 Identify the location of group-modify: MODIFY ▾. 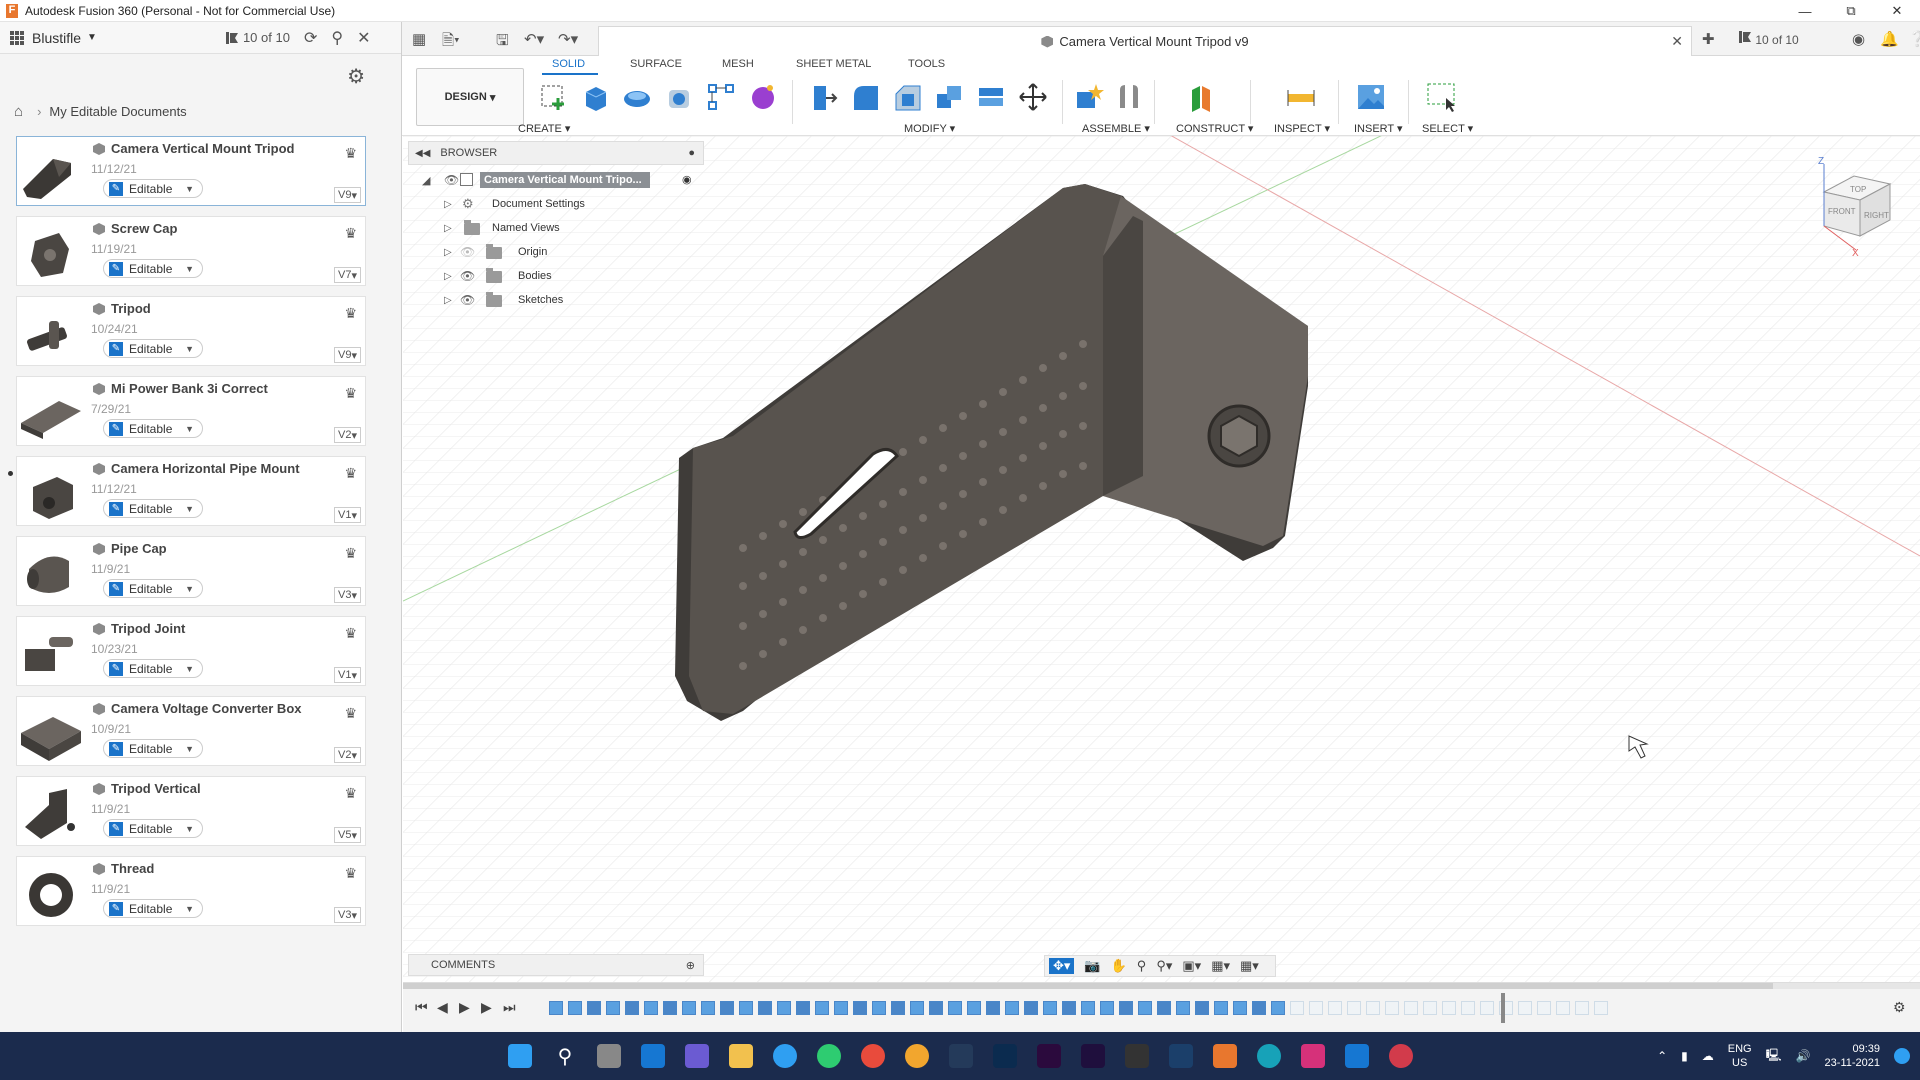
(929, 128).